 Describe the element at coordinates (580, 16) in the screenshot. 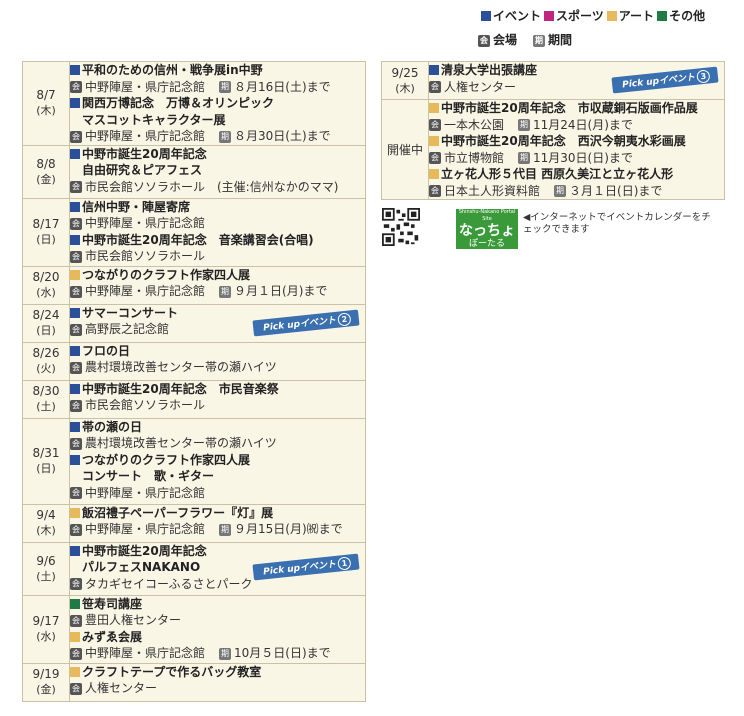

I see `legend-sports: スポーツ` at that location.